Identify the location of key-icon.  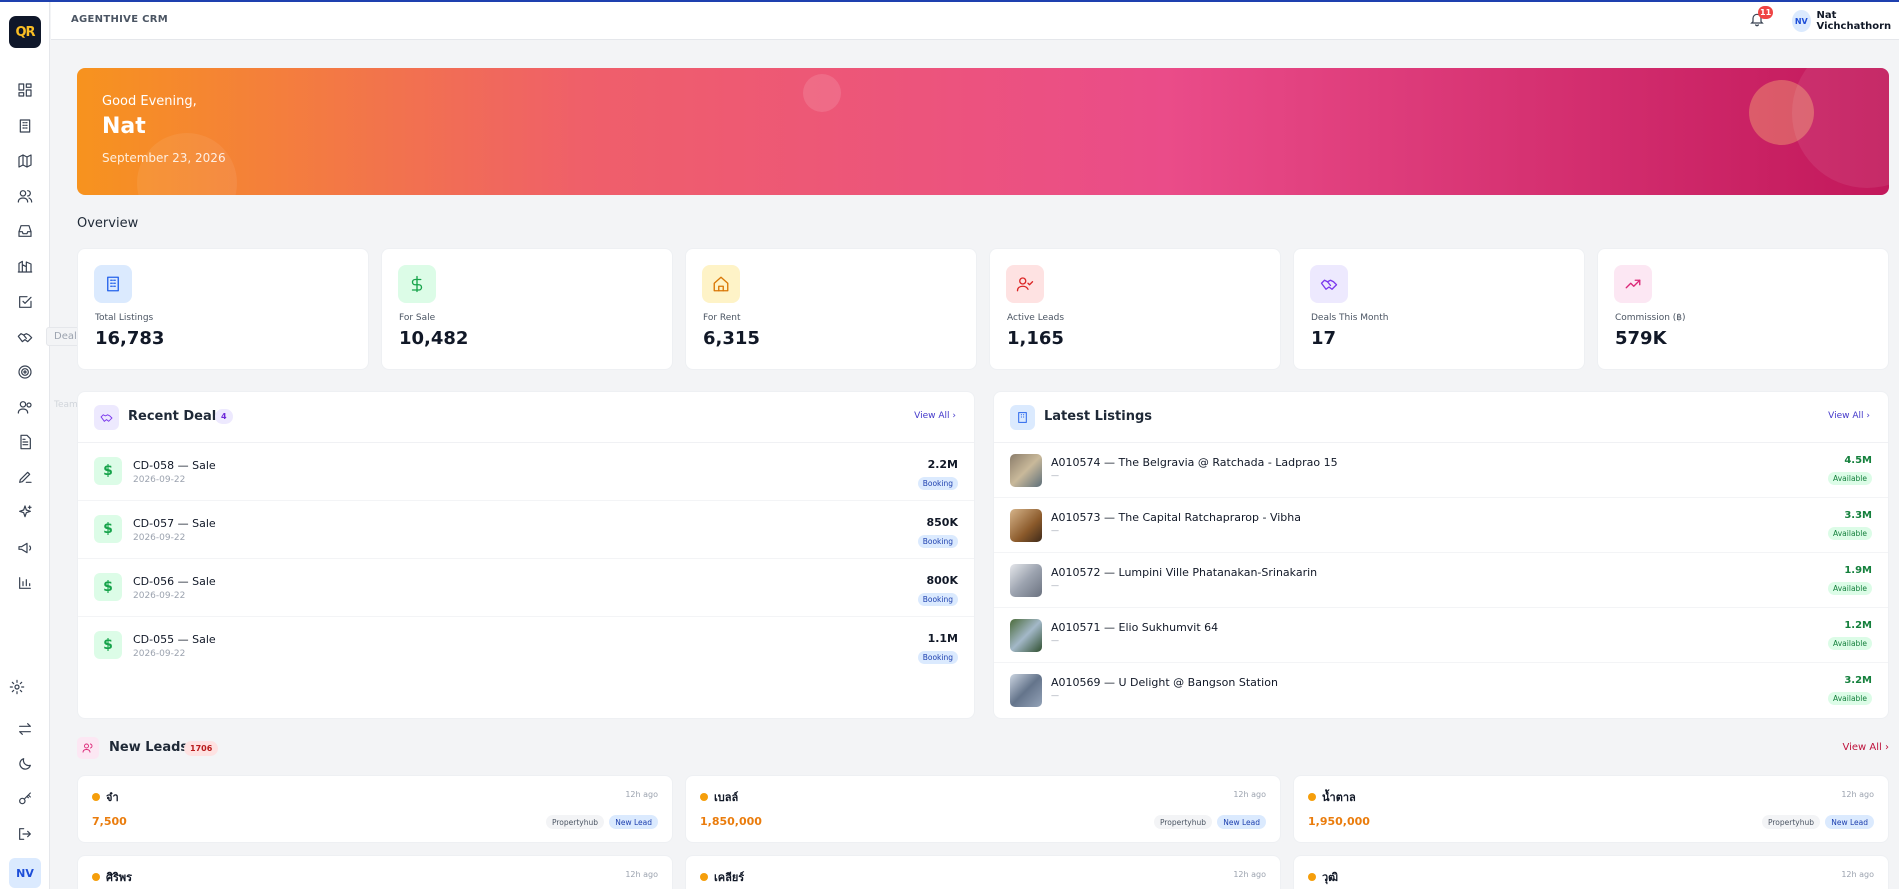
(25, 798).